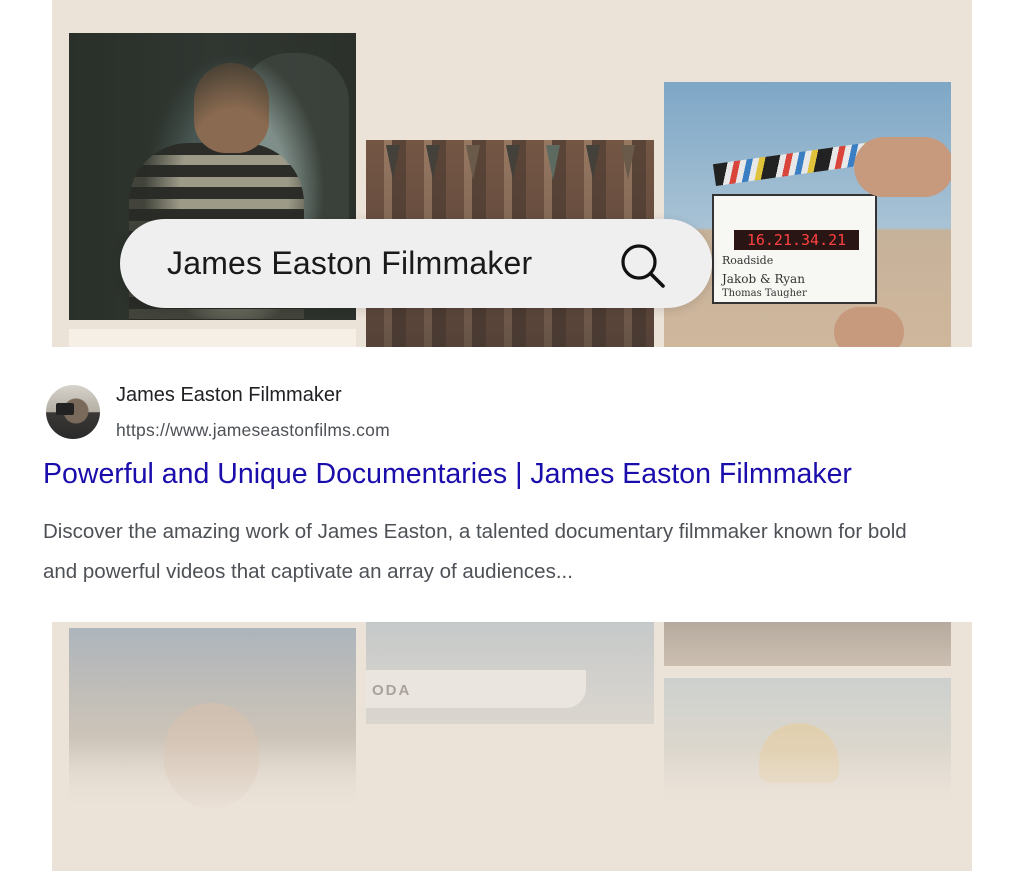 The height and width of the screenshot is (871, 1024). I want to click on photo-yellow-hat, so click(807, 743).